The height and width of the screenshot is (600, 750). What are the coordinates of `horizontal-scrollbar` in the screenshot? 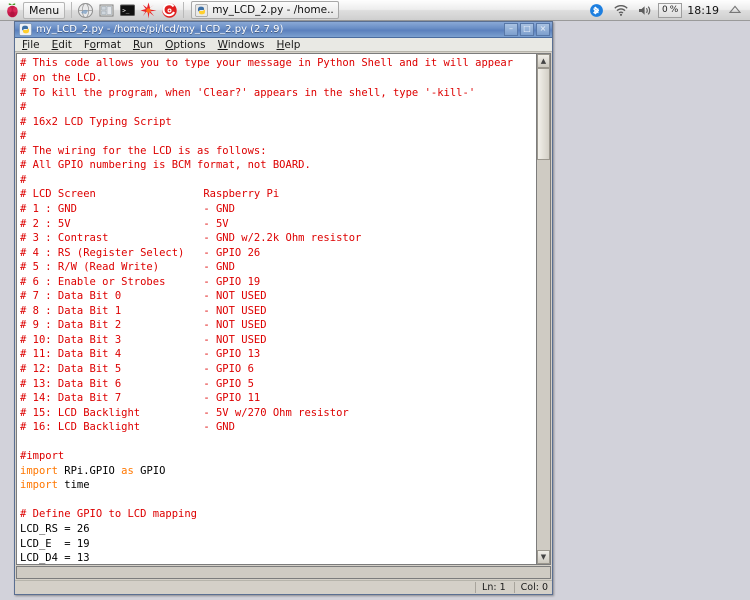 It's located at (283, 573).